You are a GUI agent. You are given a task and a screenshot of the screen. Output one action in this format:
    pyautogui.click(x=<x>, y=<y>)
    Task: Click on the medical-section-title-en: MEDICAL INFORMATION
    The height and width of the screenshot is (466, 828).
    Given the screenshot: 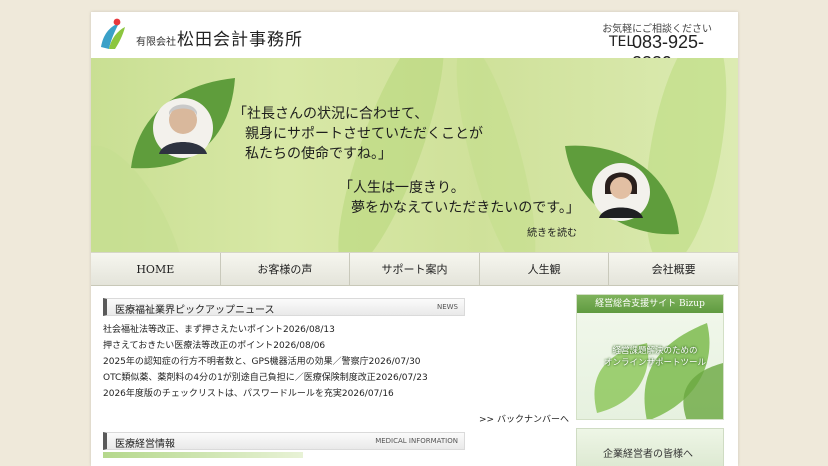 What is the action you would take?
    pyautogui.click(x=416, y=441)
    